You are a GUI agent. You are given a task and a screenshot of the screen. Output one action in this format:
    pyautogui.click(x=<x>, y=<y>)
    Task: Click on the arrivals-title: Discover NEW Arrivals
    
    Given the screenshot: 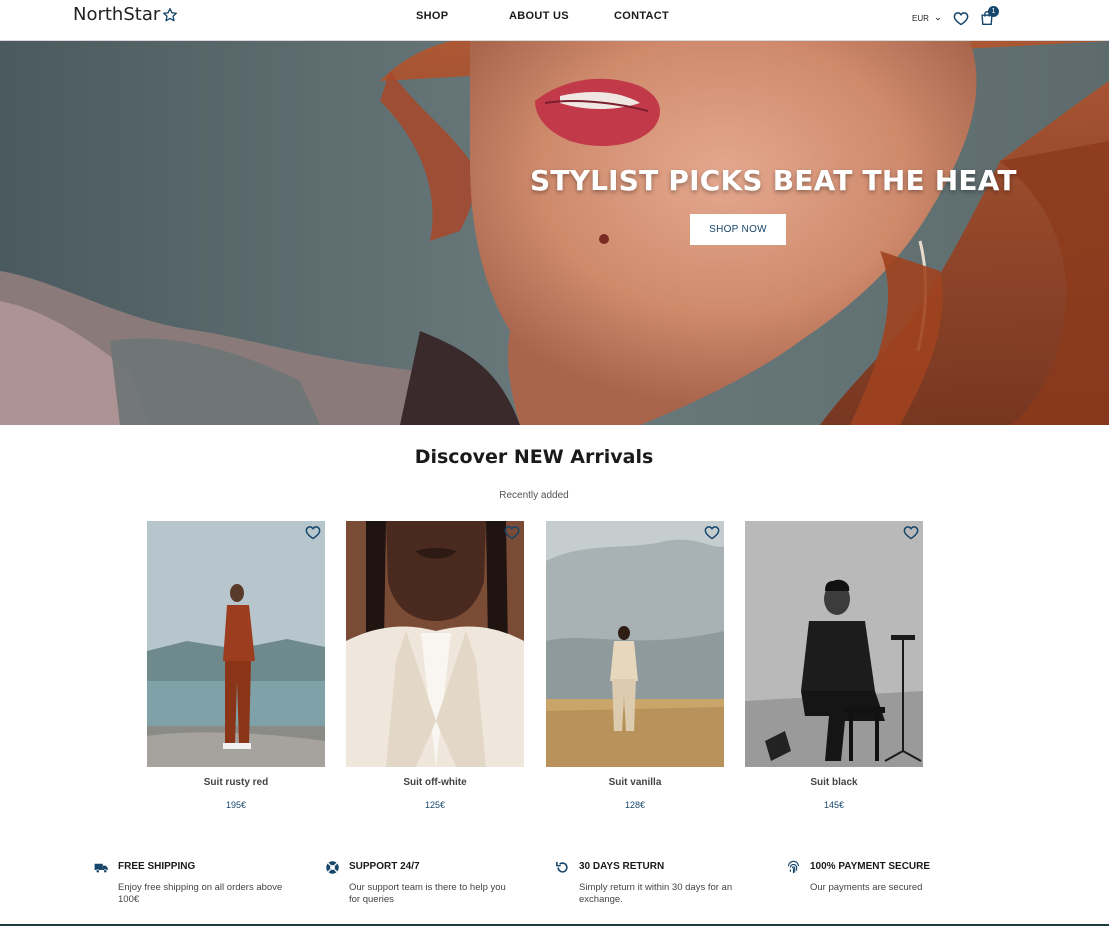 What is the action you would take?
    pyautogui.click(x=534, y=457)
    